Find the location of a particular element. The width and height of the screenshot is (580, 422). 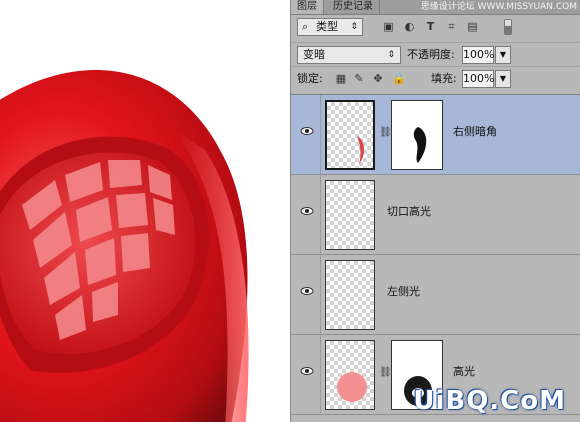

search-icon: ⌕ is located at coordinates (305, 26).